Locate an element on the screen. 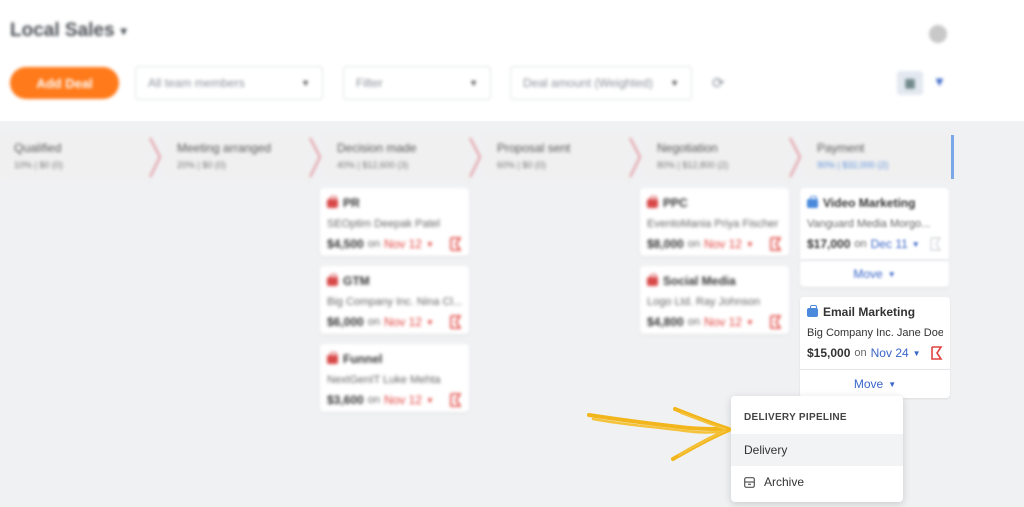 This screenshot has height=507, width=1024. user-avatar is located at coordinates (938, 34).